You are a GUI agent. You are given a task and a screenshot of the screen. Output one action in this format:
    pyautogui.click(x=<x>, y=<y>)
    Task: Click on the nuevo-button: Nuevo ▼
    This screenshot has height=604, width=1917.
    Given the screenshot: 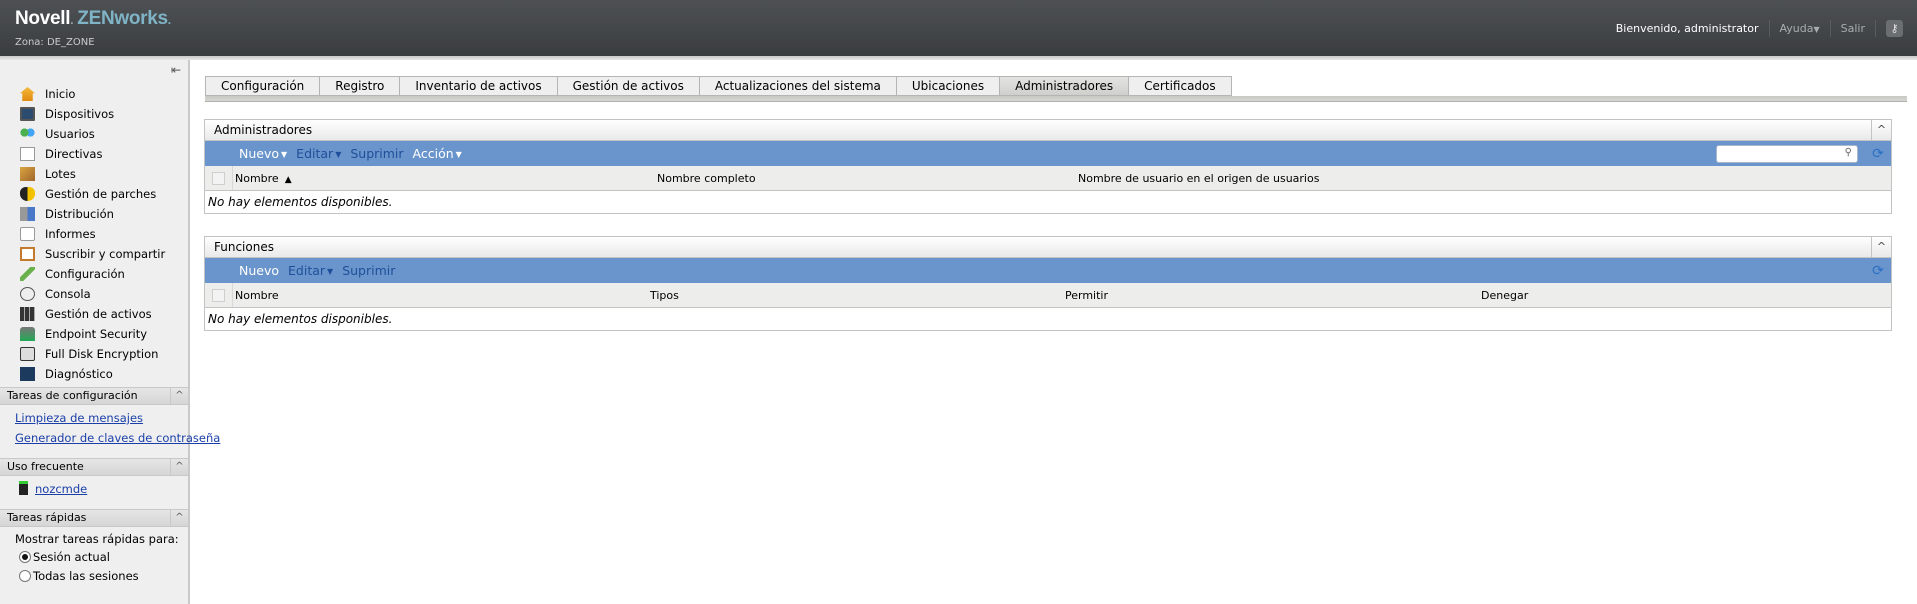 What is the action you would take?
    pyautogui.click(x=263, y=153)
    